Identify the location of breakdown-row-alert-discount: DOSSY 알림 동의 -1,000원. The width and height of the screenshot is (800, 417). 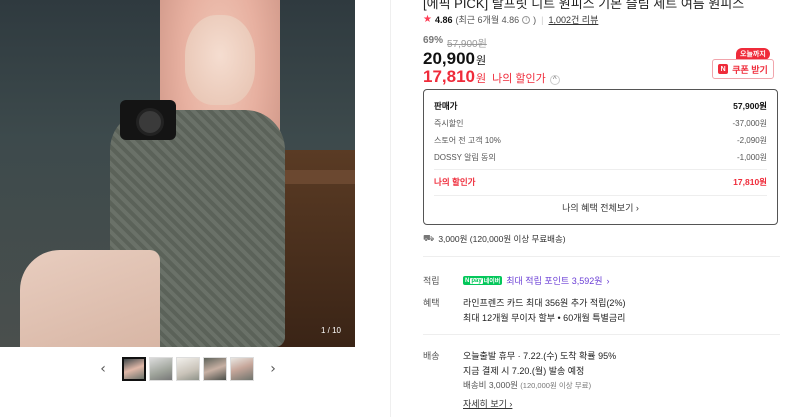
(600, 157).